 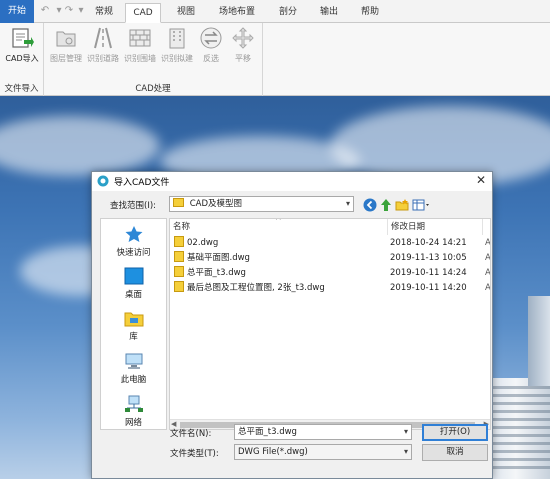 I want to click on file-row: 02.dwg 2018-10-24 14:21 A, so click(x=330, y=243).